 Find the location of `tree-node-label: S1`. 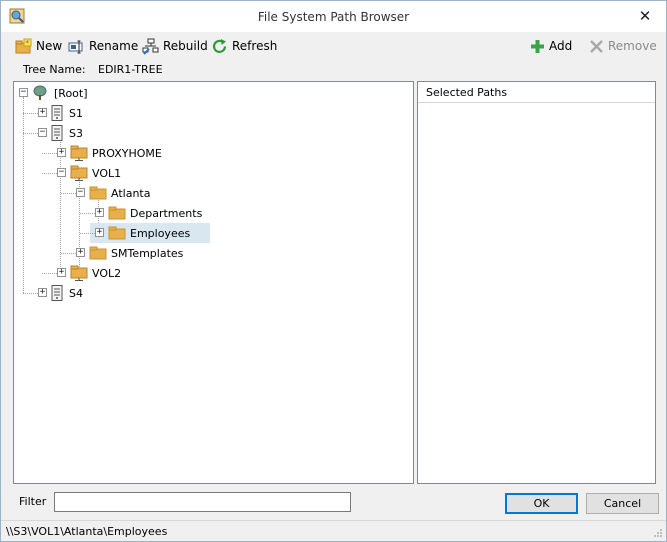

tree-node-label: S1 is located at coordinates (76, 113).